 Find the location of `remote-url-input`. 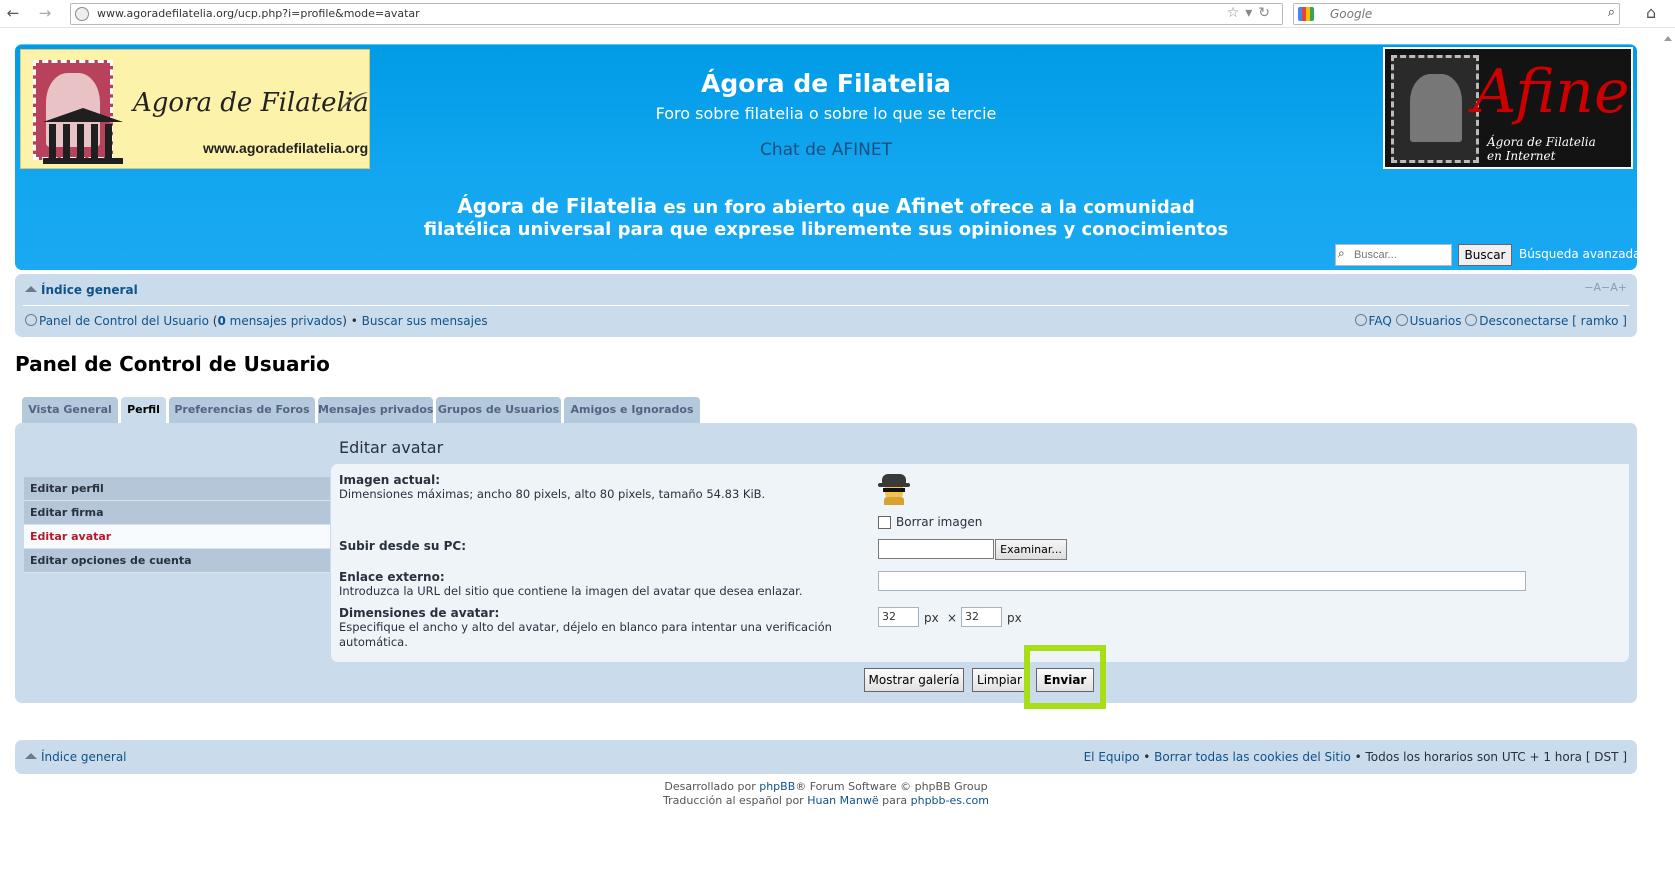

remote-url-input is located at coordinates (1202, 581).